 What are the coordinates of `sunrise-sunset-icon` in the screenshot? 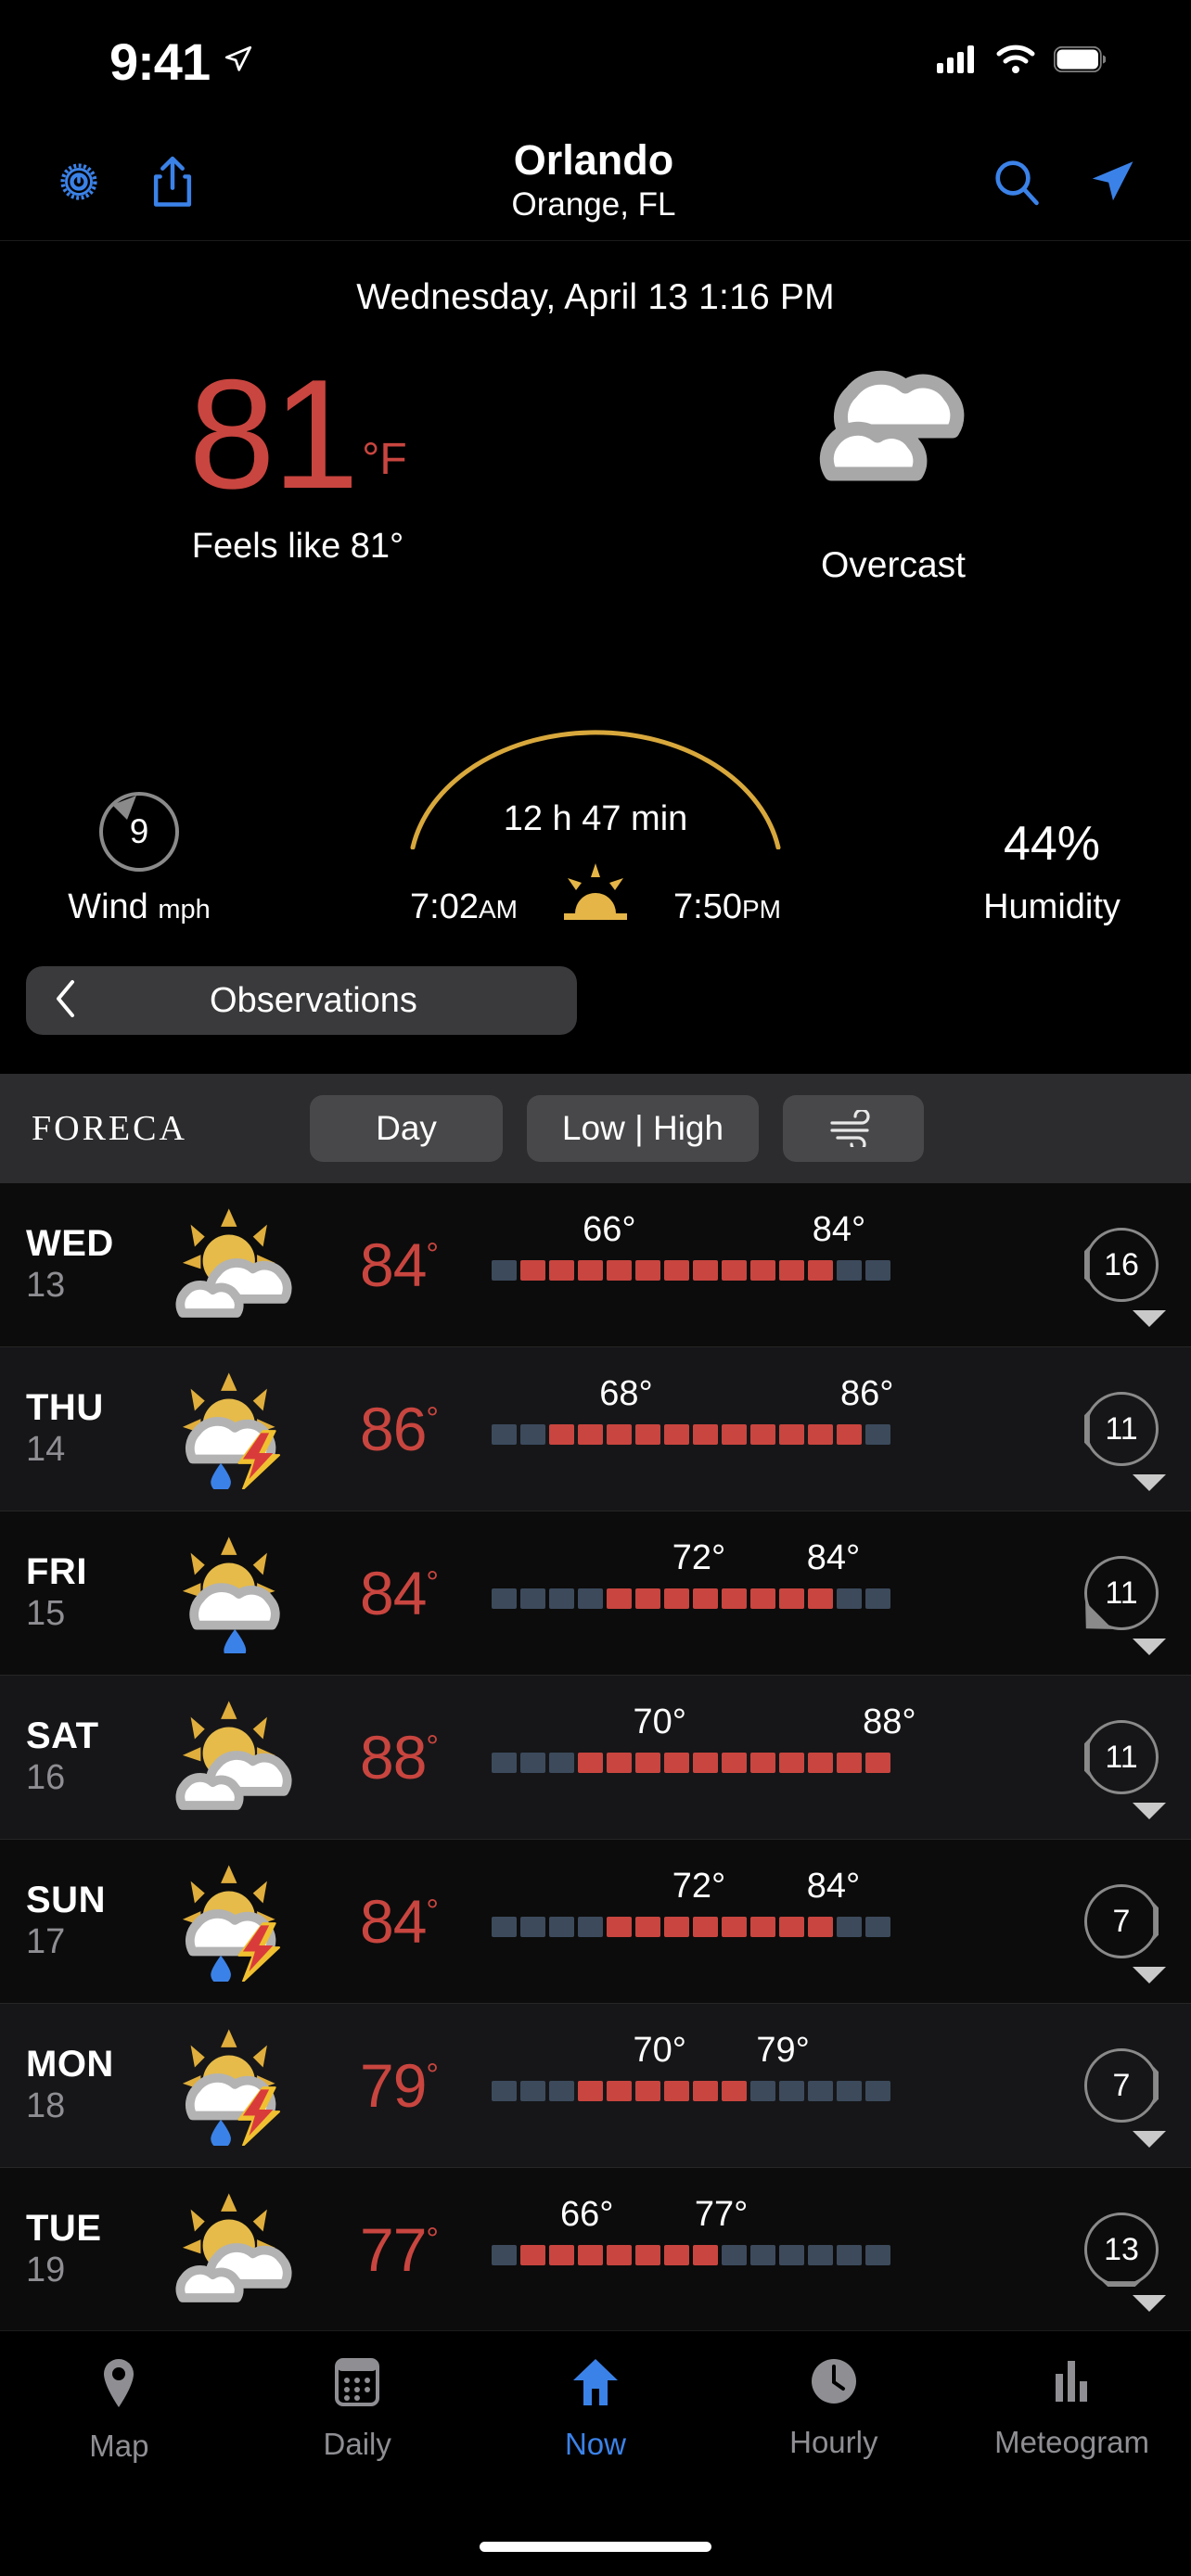 It's located at (595, 894).